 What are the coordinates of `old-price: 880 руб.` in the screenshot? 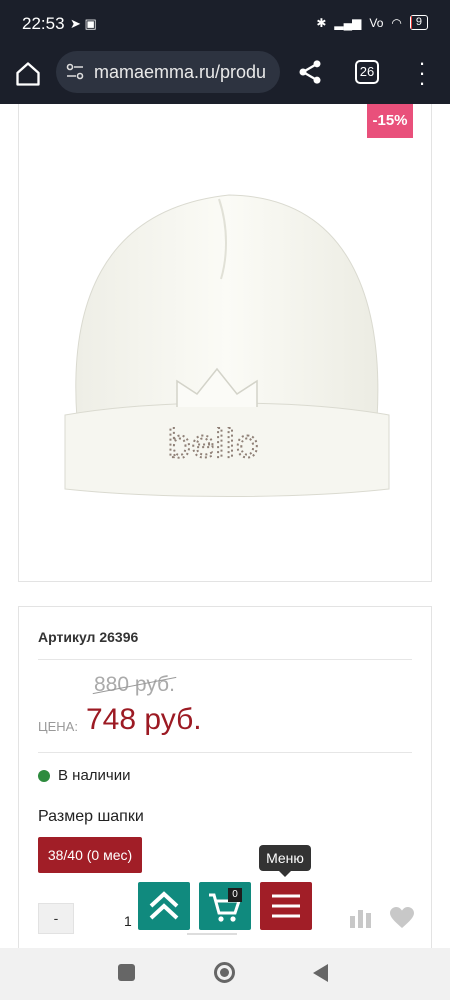 It's located at (134, 685).